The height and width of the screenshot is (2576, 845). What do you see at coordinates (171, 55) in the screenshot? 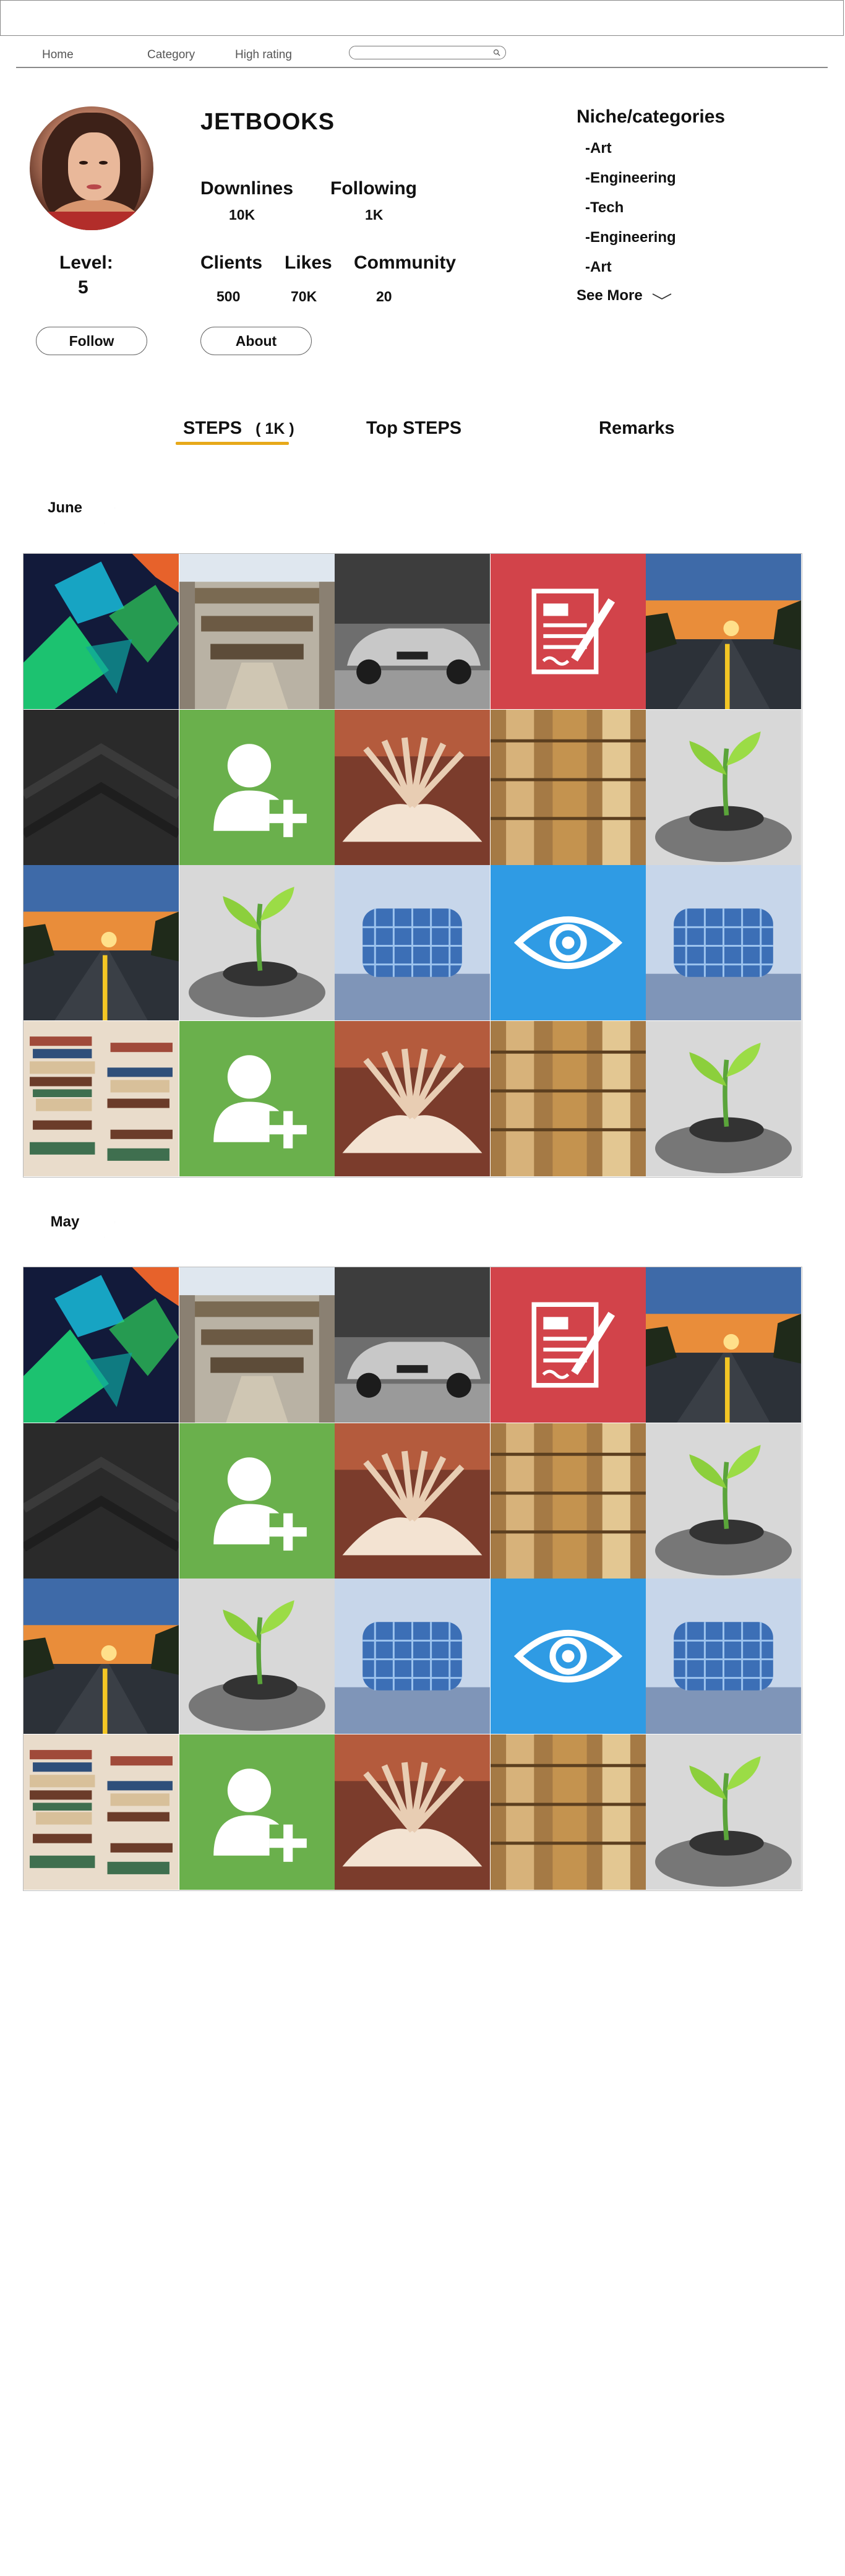
I see `nav-category-link: Category` at bounding box center [171, 55].